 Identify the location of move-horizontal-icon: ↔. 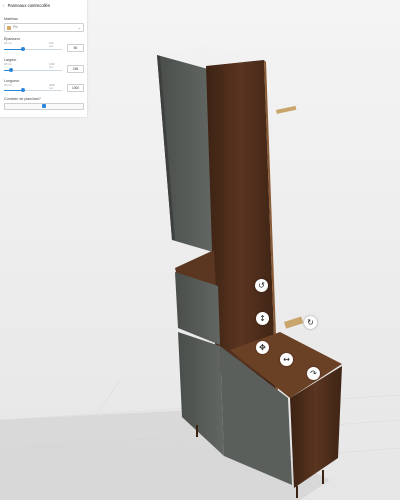
(286, 359).